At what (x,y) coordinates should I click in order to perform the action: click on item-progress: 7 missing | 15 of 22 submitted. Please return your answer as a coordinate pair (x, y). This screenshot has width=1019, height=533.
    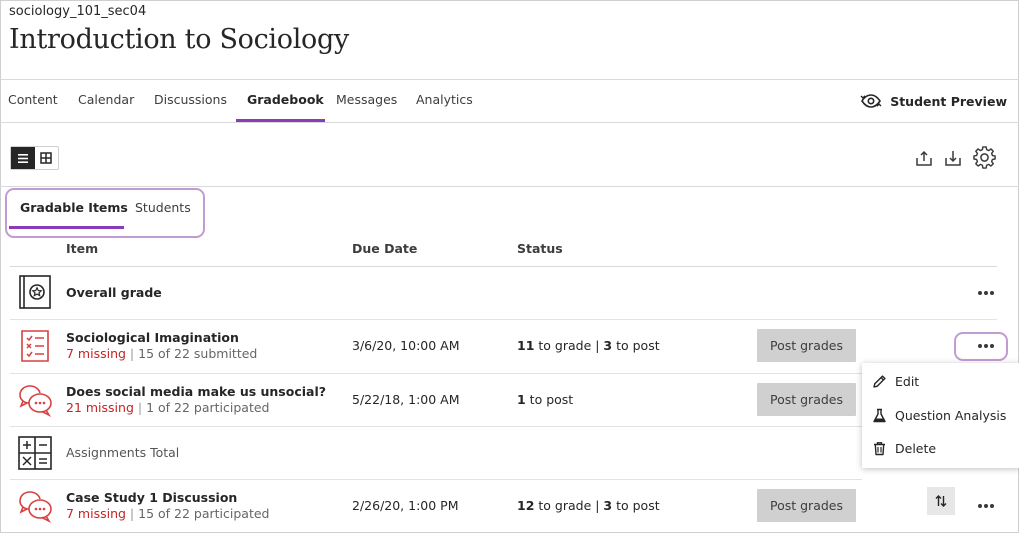
    Looking at the image, I should click on (161, 353).